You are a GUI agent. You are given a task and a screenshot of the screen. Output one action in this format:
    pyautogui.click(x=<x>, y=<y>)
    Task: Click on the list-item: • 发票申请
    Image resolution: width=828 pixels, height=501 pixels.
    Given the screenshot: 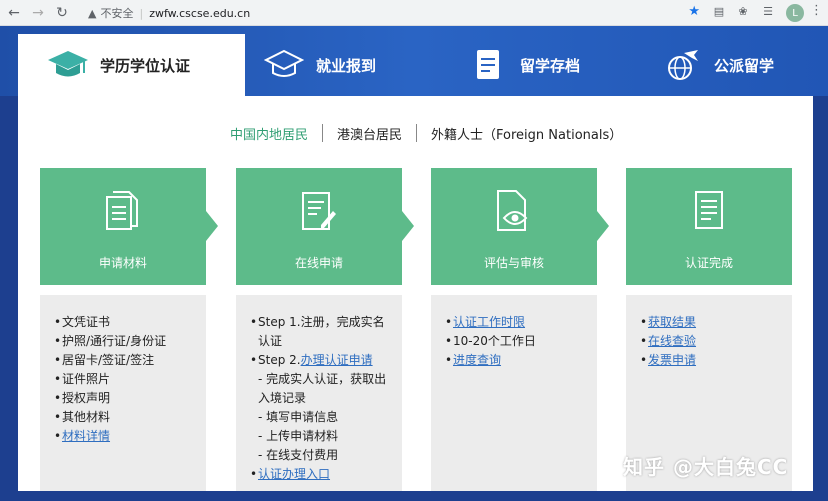 What is the action you would take?
    pyautogui.click(x=709, y=360)
    